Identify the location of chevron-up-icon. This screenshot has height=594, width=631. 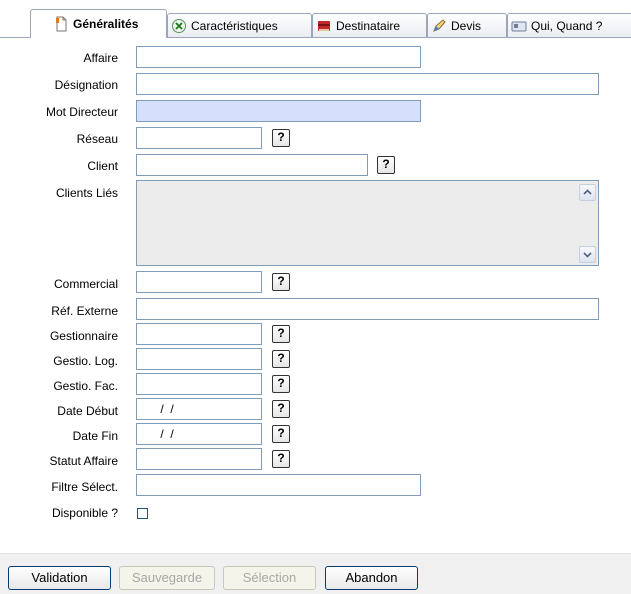
(587, 192).